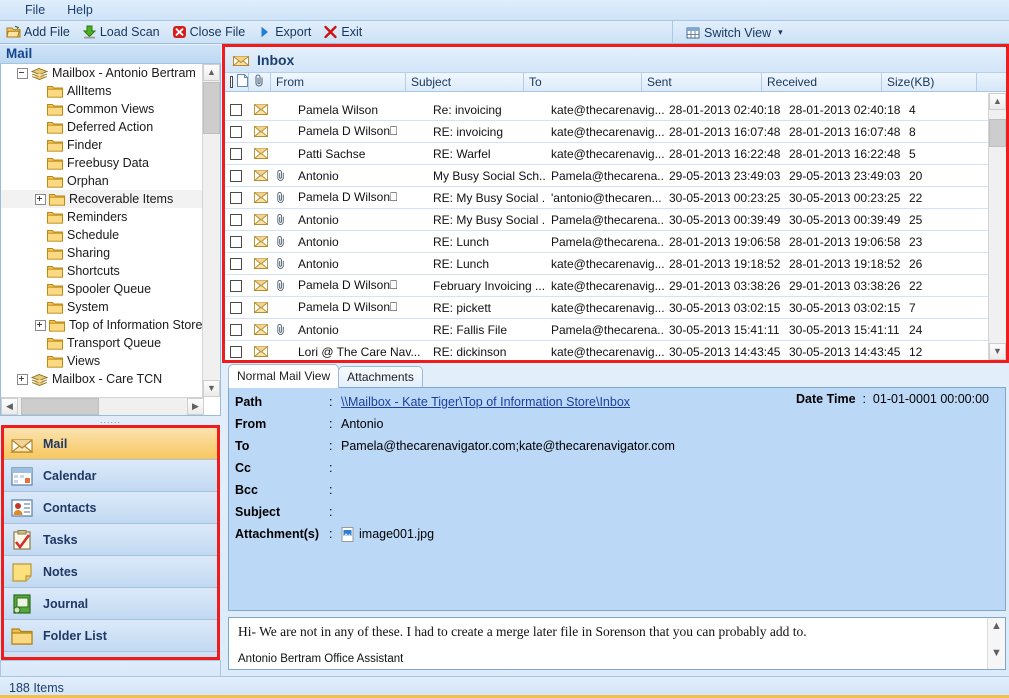  Describe the element at coordinates (102, 325) in the screenshot. I see `tree-item: Top of Information Store` at that location.